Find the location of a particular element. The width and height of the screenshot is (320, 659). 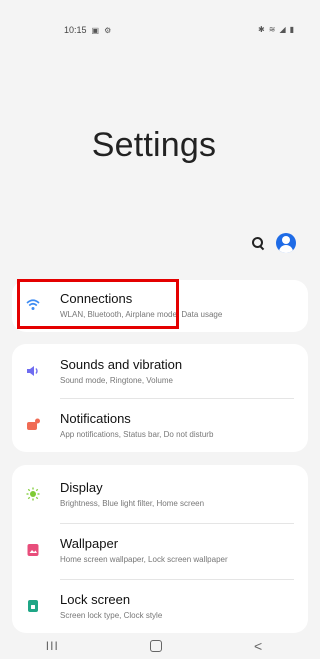

search-icon is located at coordinates (258, 244).